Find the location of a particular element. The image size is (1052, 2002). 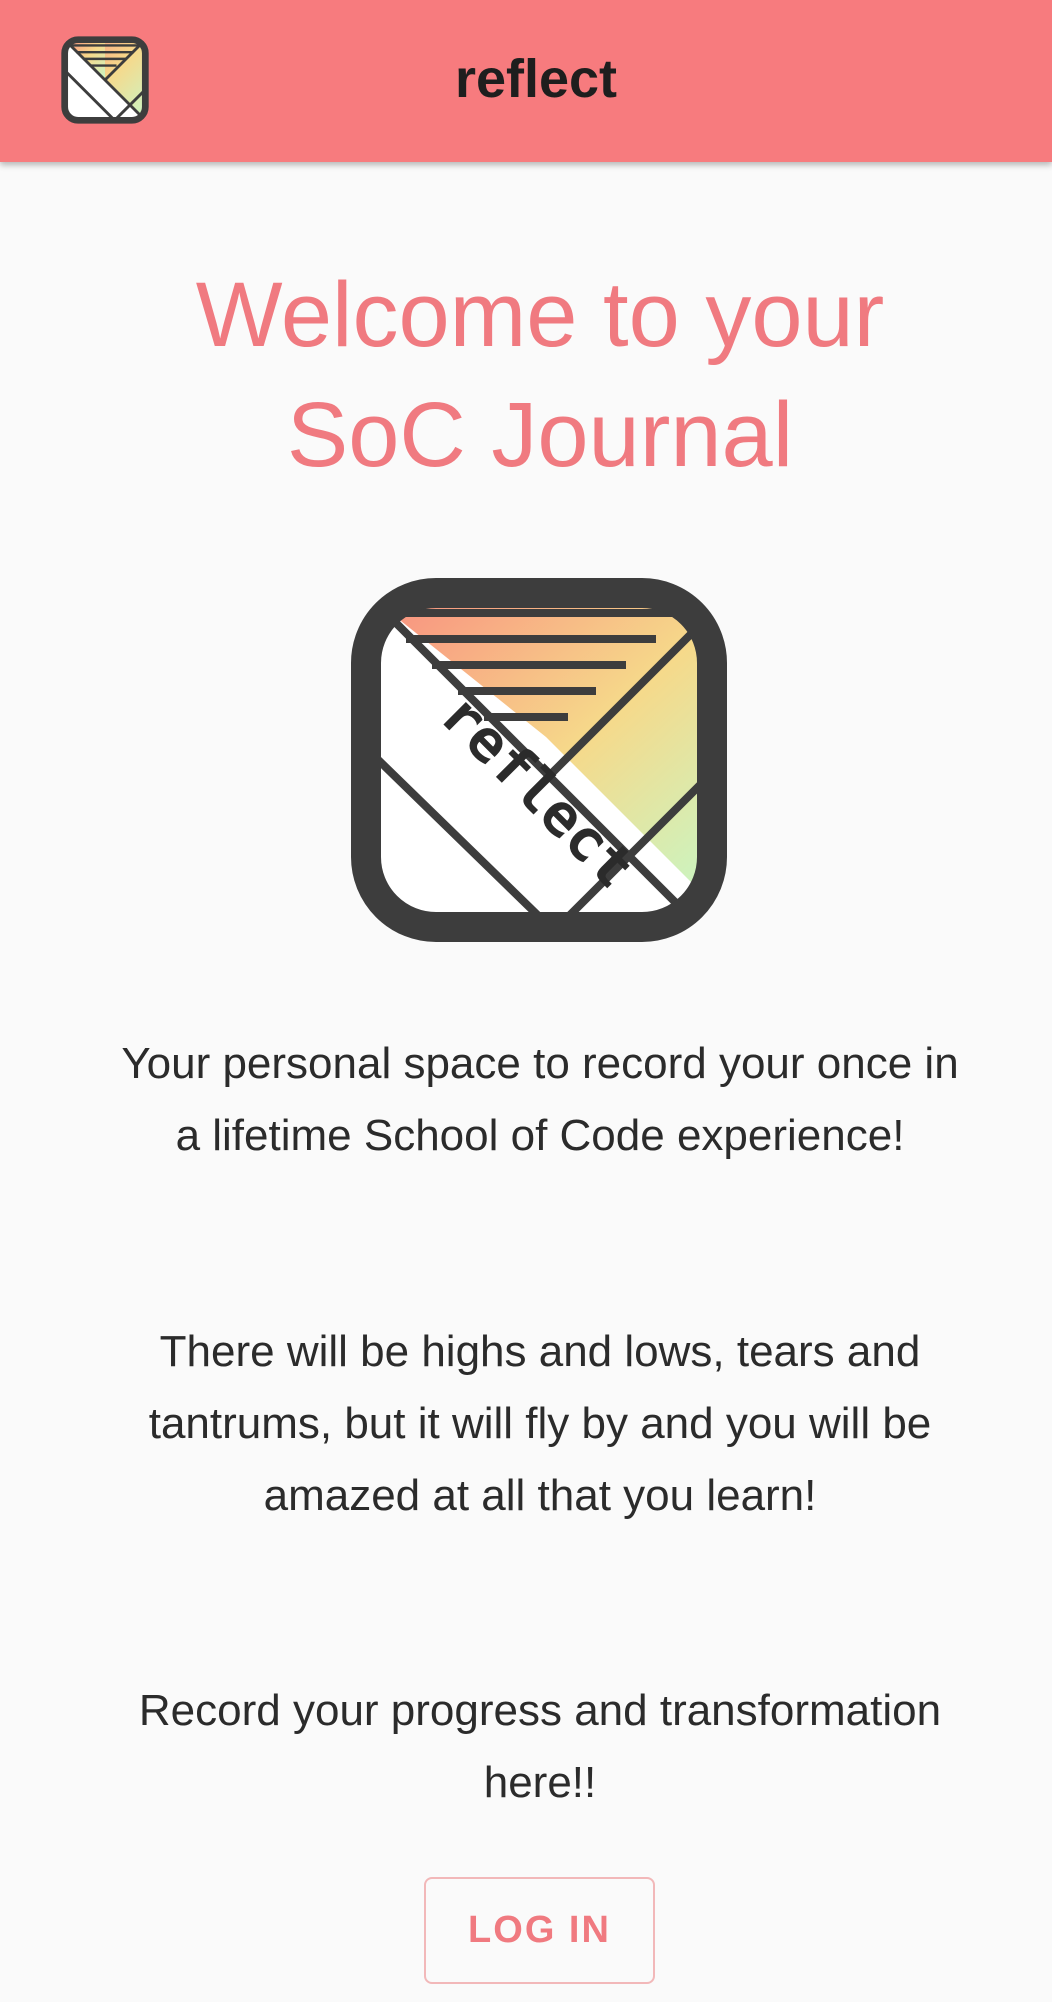

app-title: reflect is located at coordinates (536, 79).